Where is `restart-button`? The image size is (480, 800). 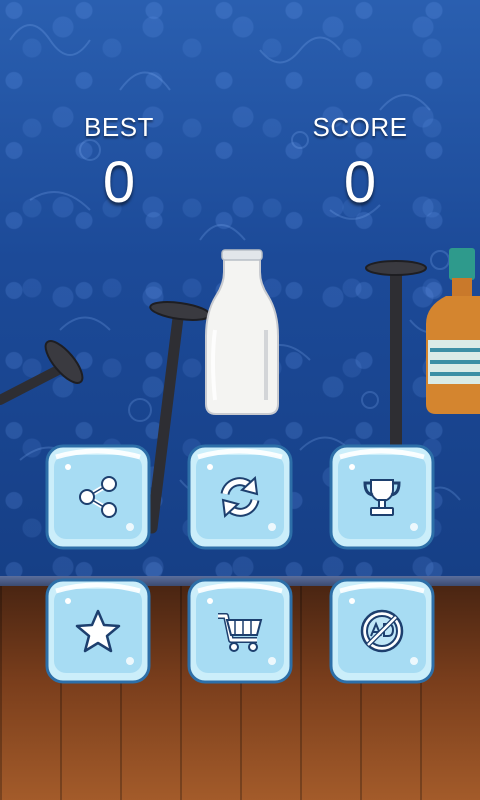 restart-button is located at coordinates (240, 497).